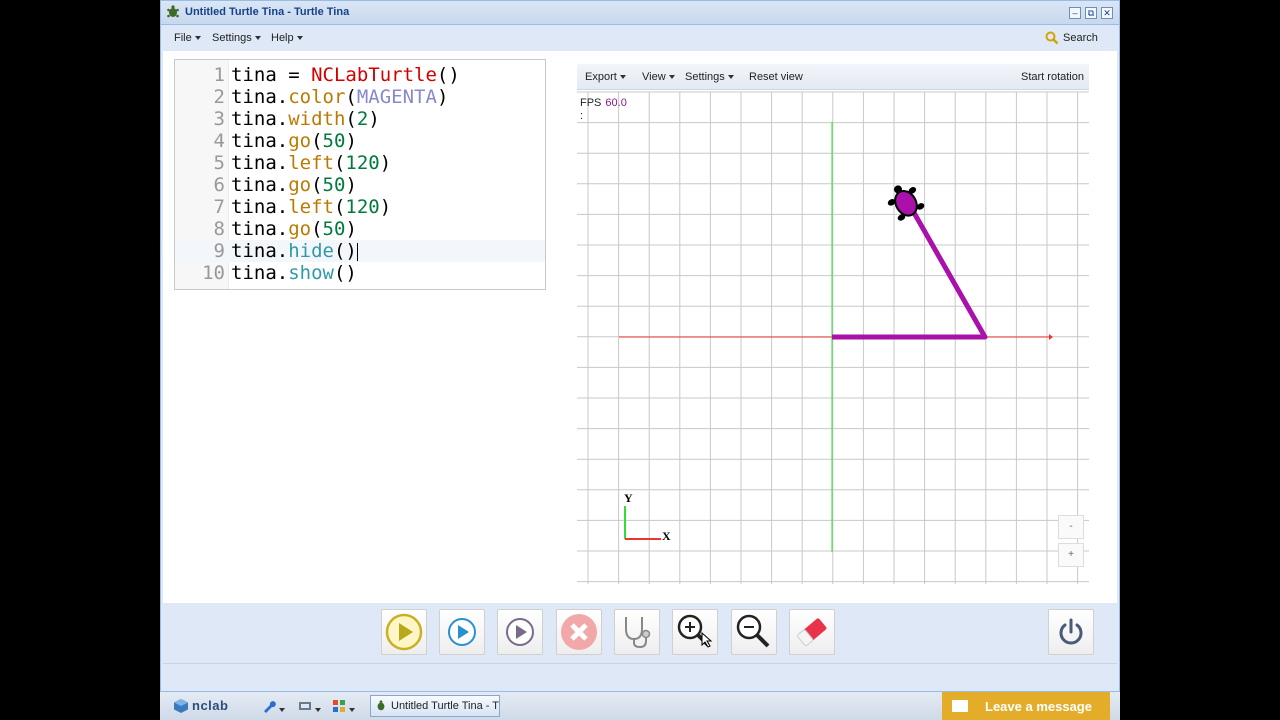  I want to click on menu-help: Help, so click(287, 38).